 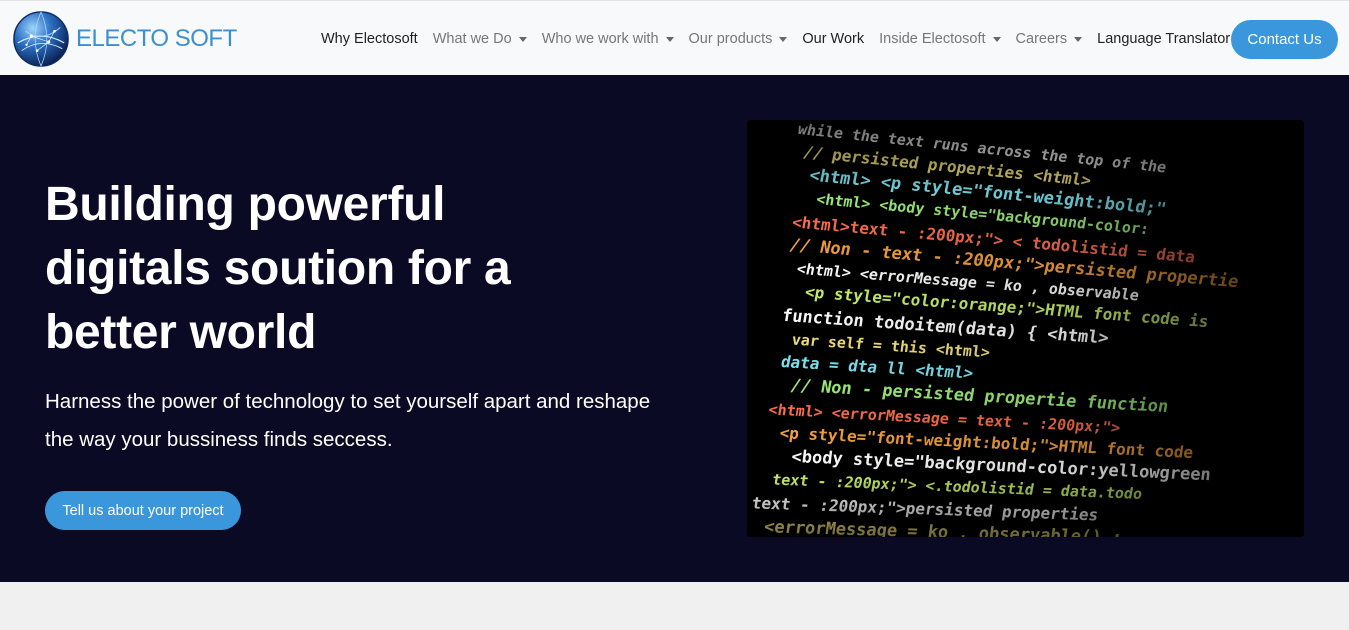 I want to click on brand-logo: ELECTO SOFT, so click(x=124, y=39).